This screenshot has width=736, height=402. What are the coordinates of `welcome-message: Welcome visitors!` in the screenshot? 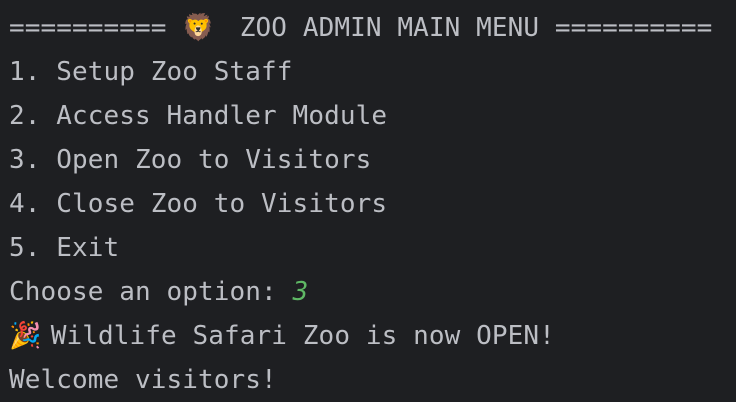 It's located at (143, 380).